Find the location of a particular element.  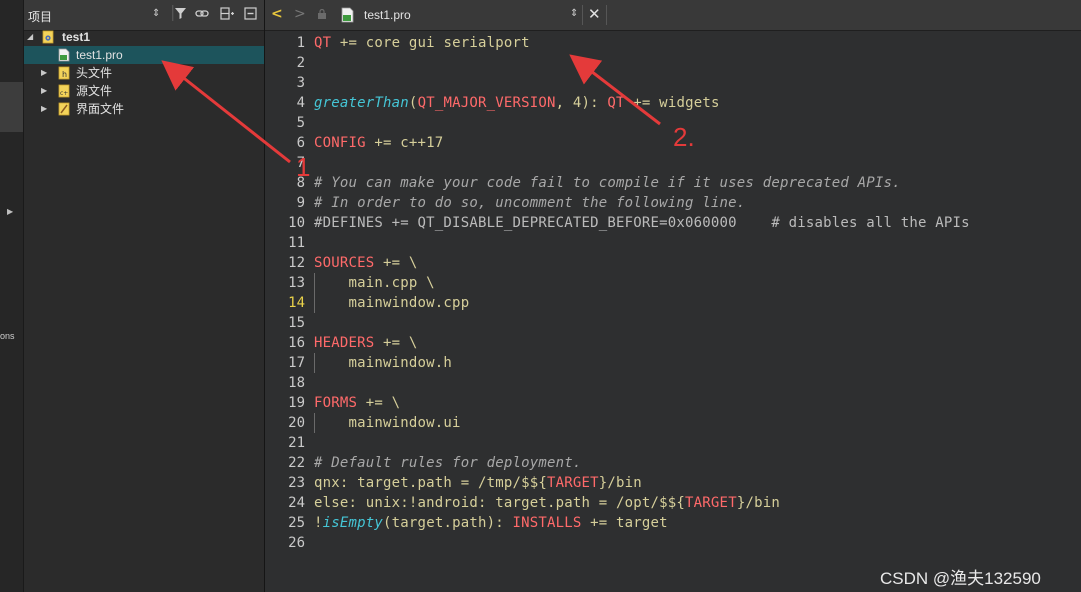

watermark-text: CSDN @渔夫132590 is located at coordinates (960, 578).